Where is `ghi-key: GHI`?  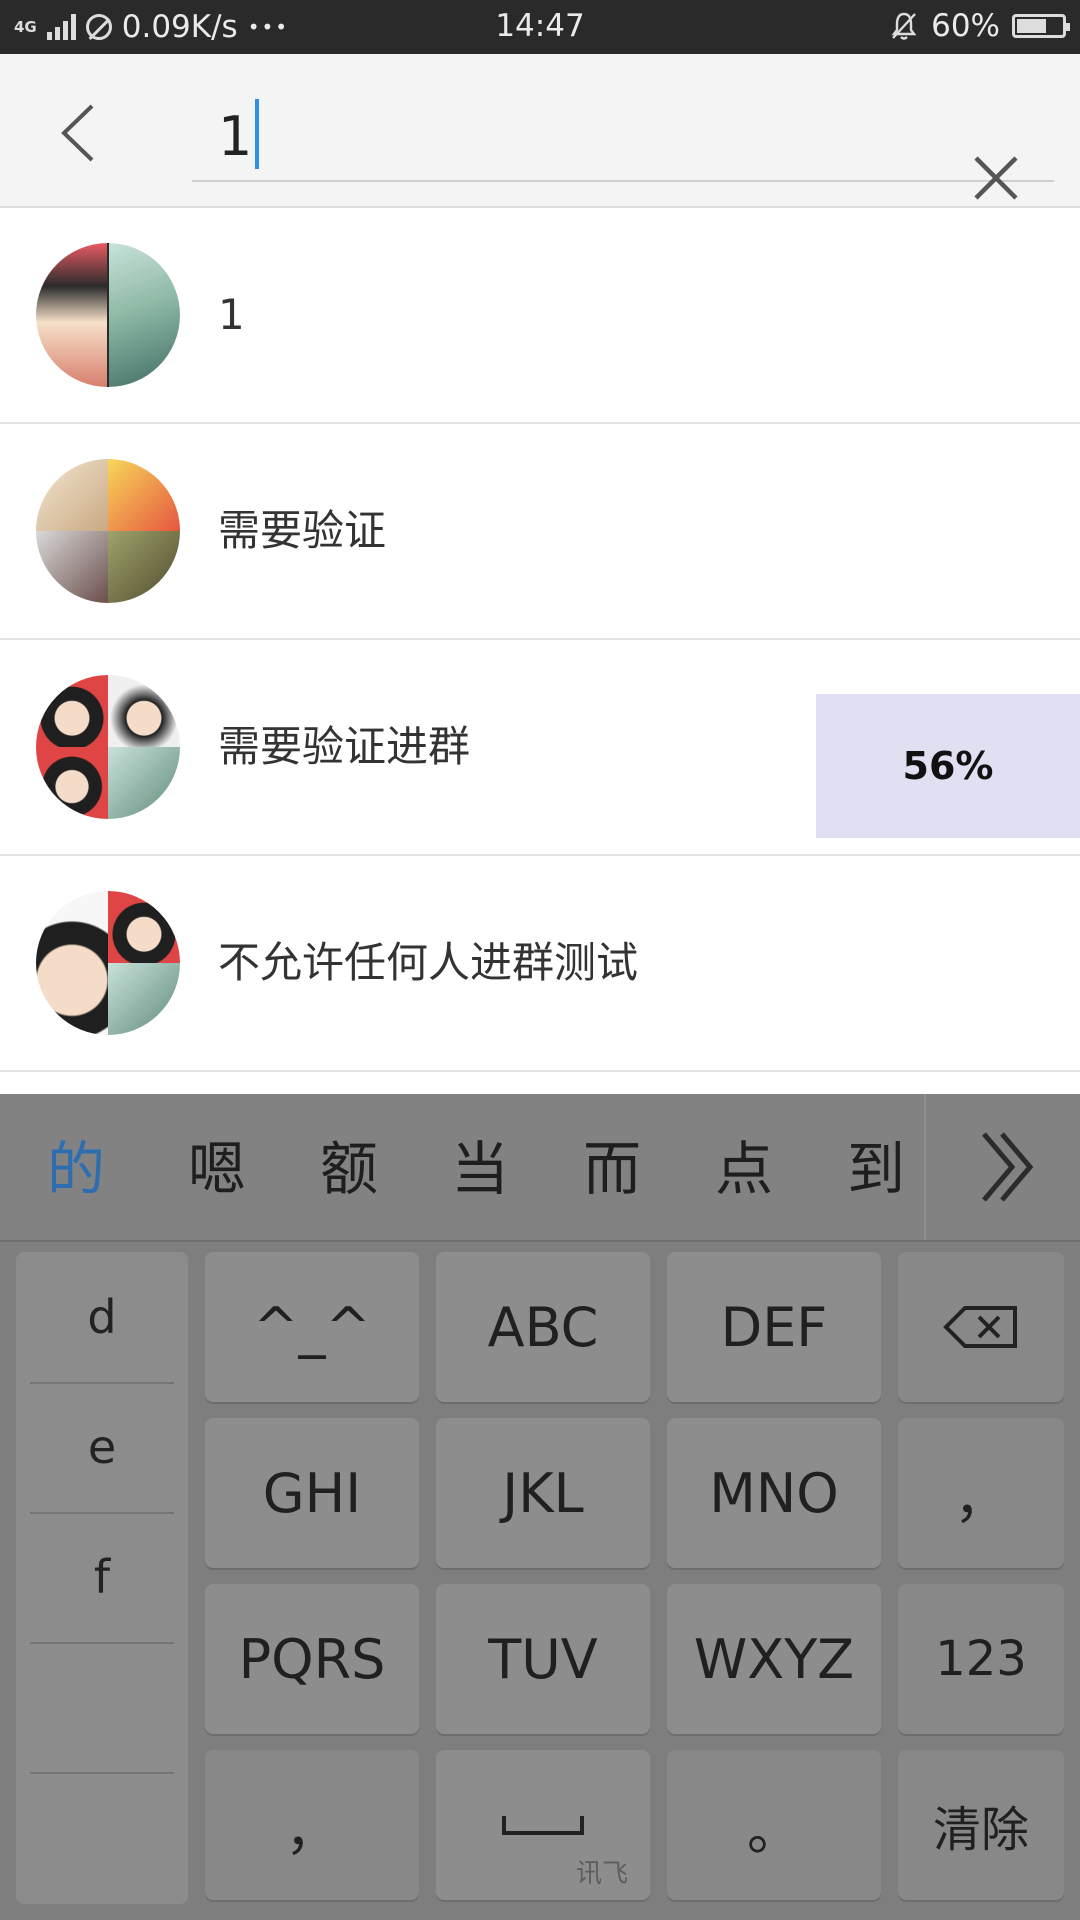
ghi-key: GHI is located at coordinates (312, 1493).